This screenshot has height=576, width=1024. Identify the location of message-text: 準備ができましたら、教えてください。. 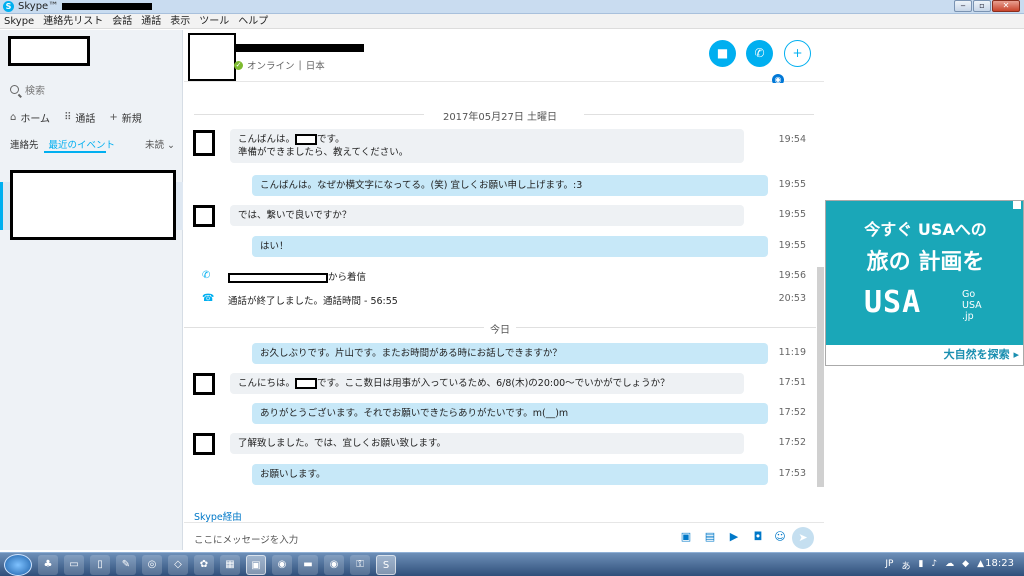
(323, 152).